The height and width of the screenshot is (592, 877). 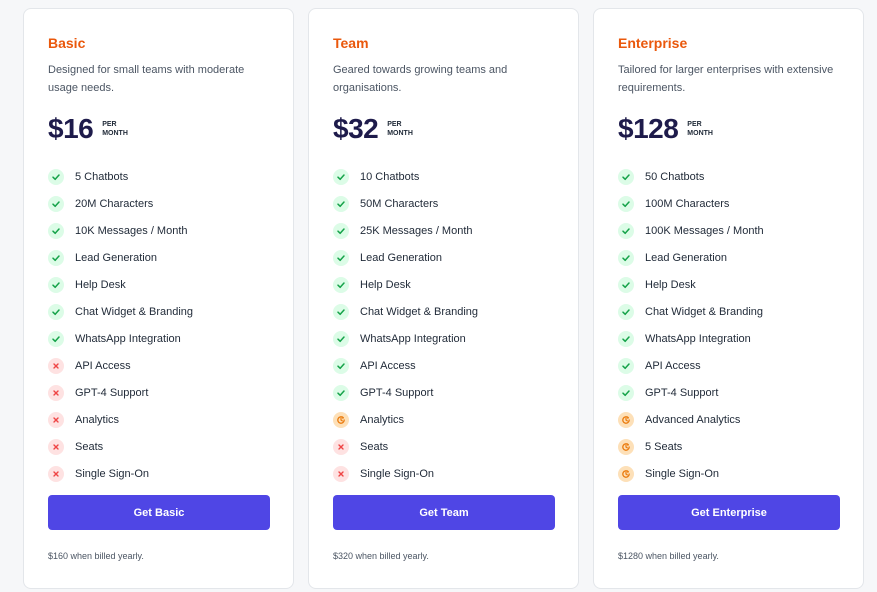 I want to click on feature-label: 25K Messages / Month, so click(x=416, y=230).